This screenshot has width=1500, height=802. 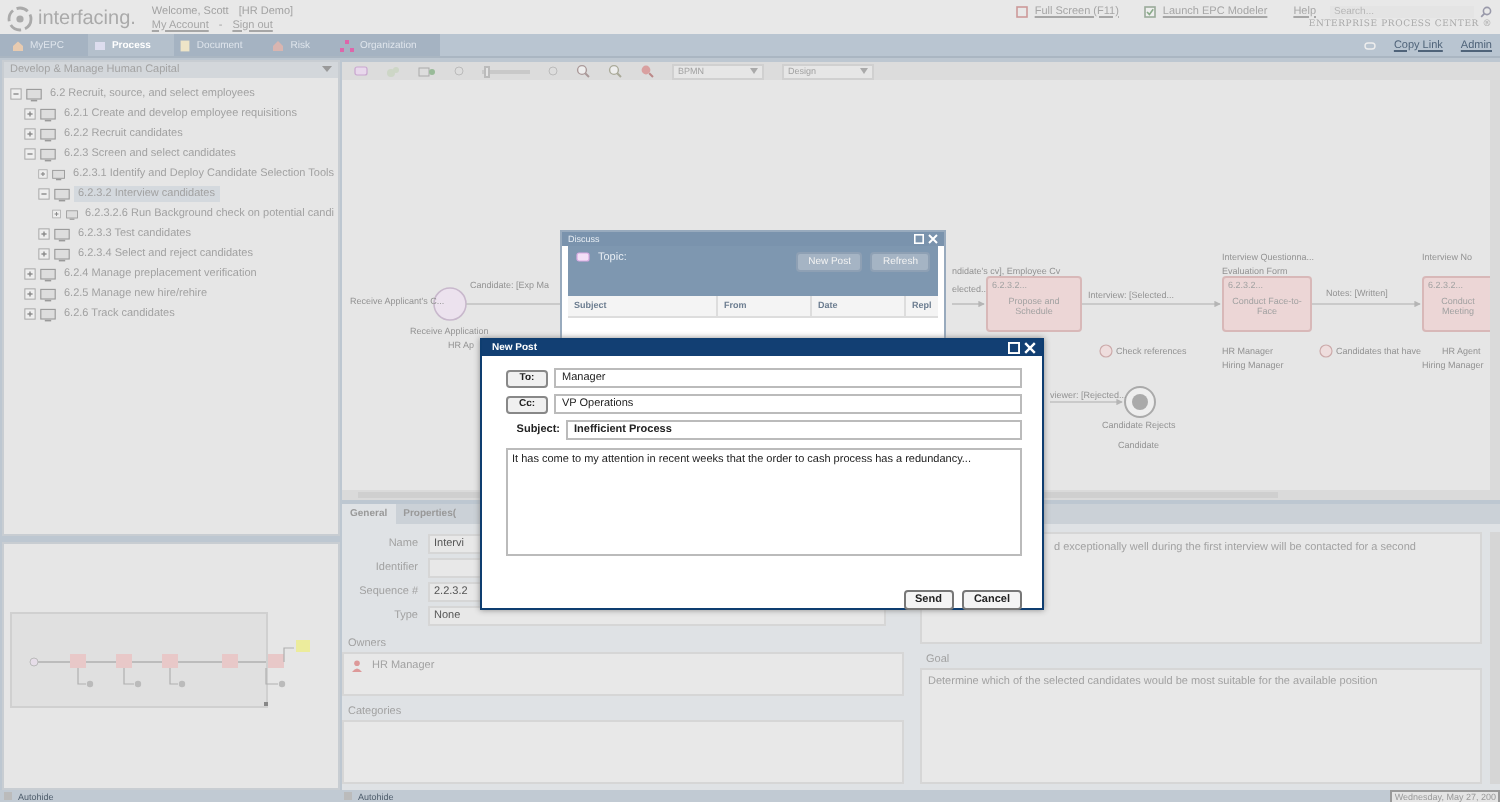 What do you see at coordinates (647, 71) in the screenshot?
I see `highlighter-icon` at bounding box center [647, 71].